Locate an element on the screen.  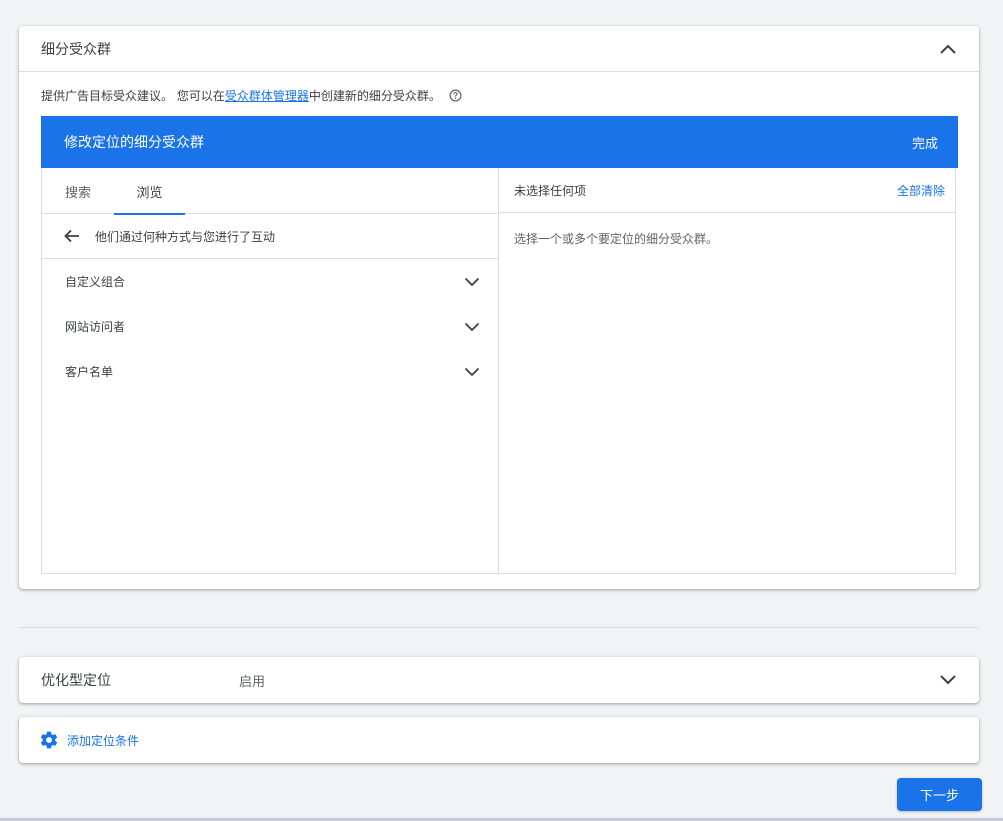
segment-editor-bar: 修改定位的细分受众群 完成 is located at coordinates (499, 142).